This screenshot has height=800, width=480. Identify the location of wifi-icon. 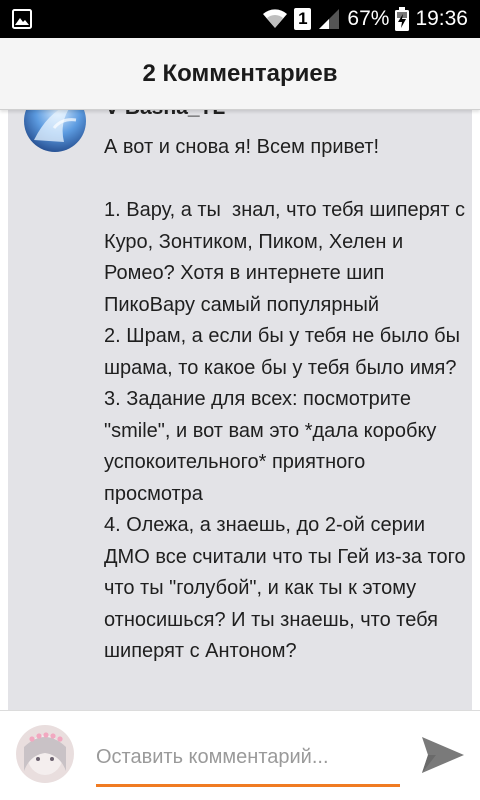
(275, 18).